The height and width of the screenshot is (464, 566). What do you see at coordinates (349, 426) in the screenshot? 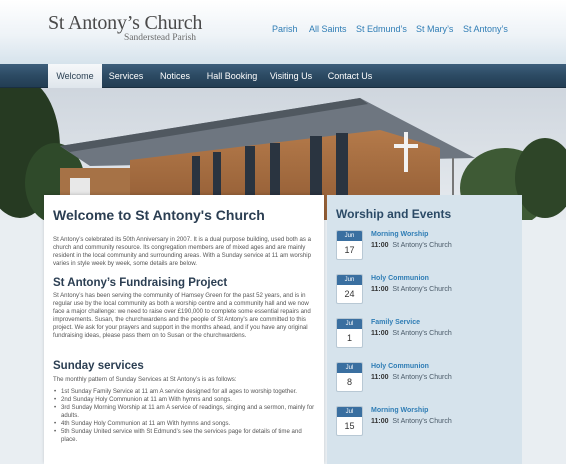
I see `event-day: 15` at bounding box center [349, 426].